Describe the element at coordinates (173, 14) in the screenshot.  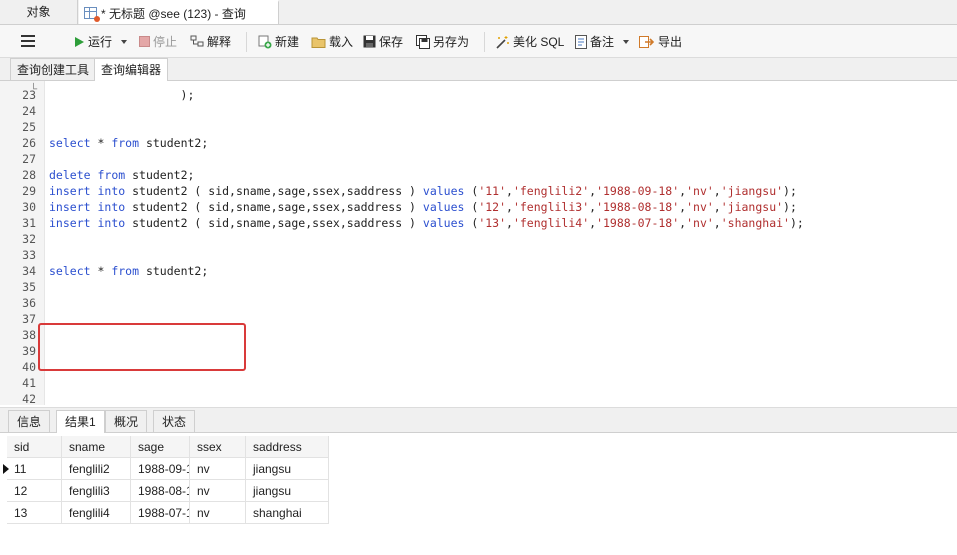
I see `tab-query-label: * 无标题 @see (123) - 查询` at that location.